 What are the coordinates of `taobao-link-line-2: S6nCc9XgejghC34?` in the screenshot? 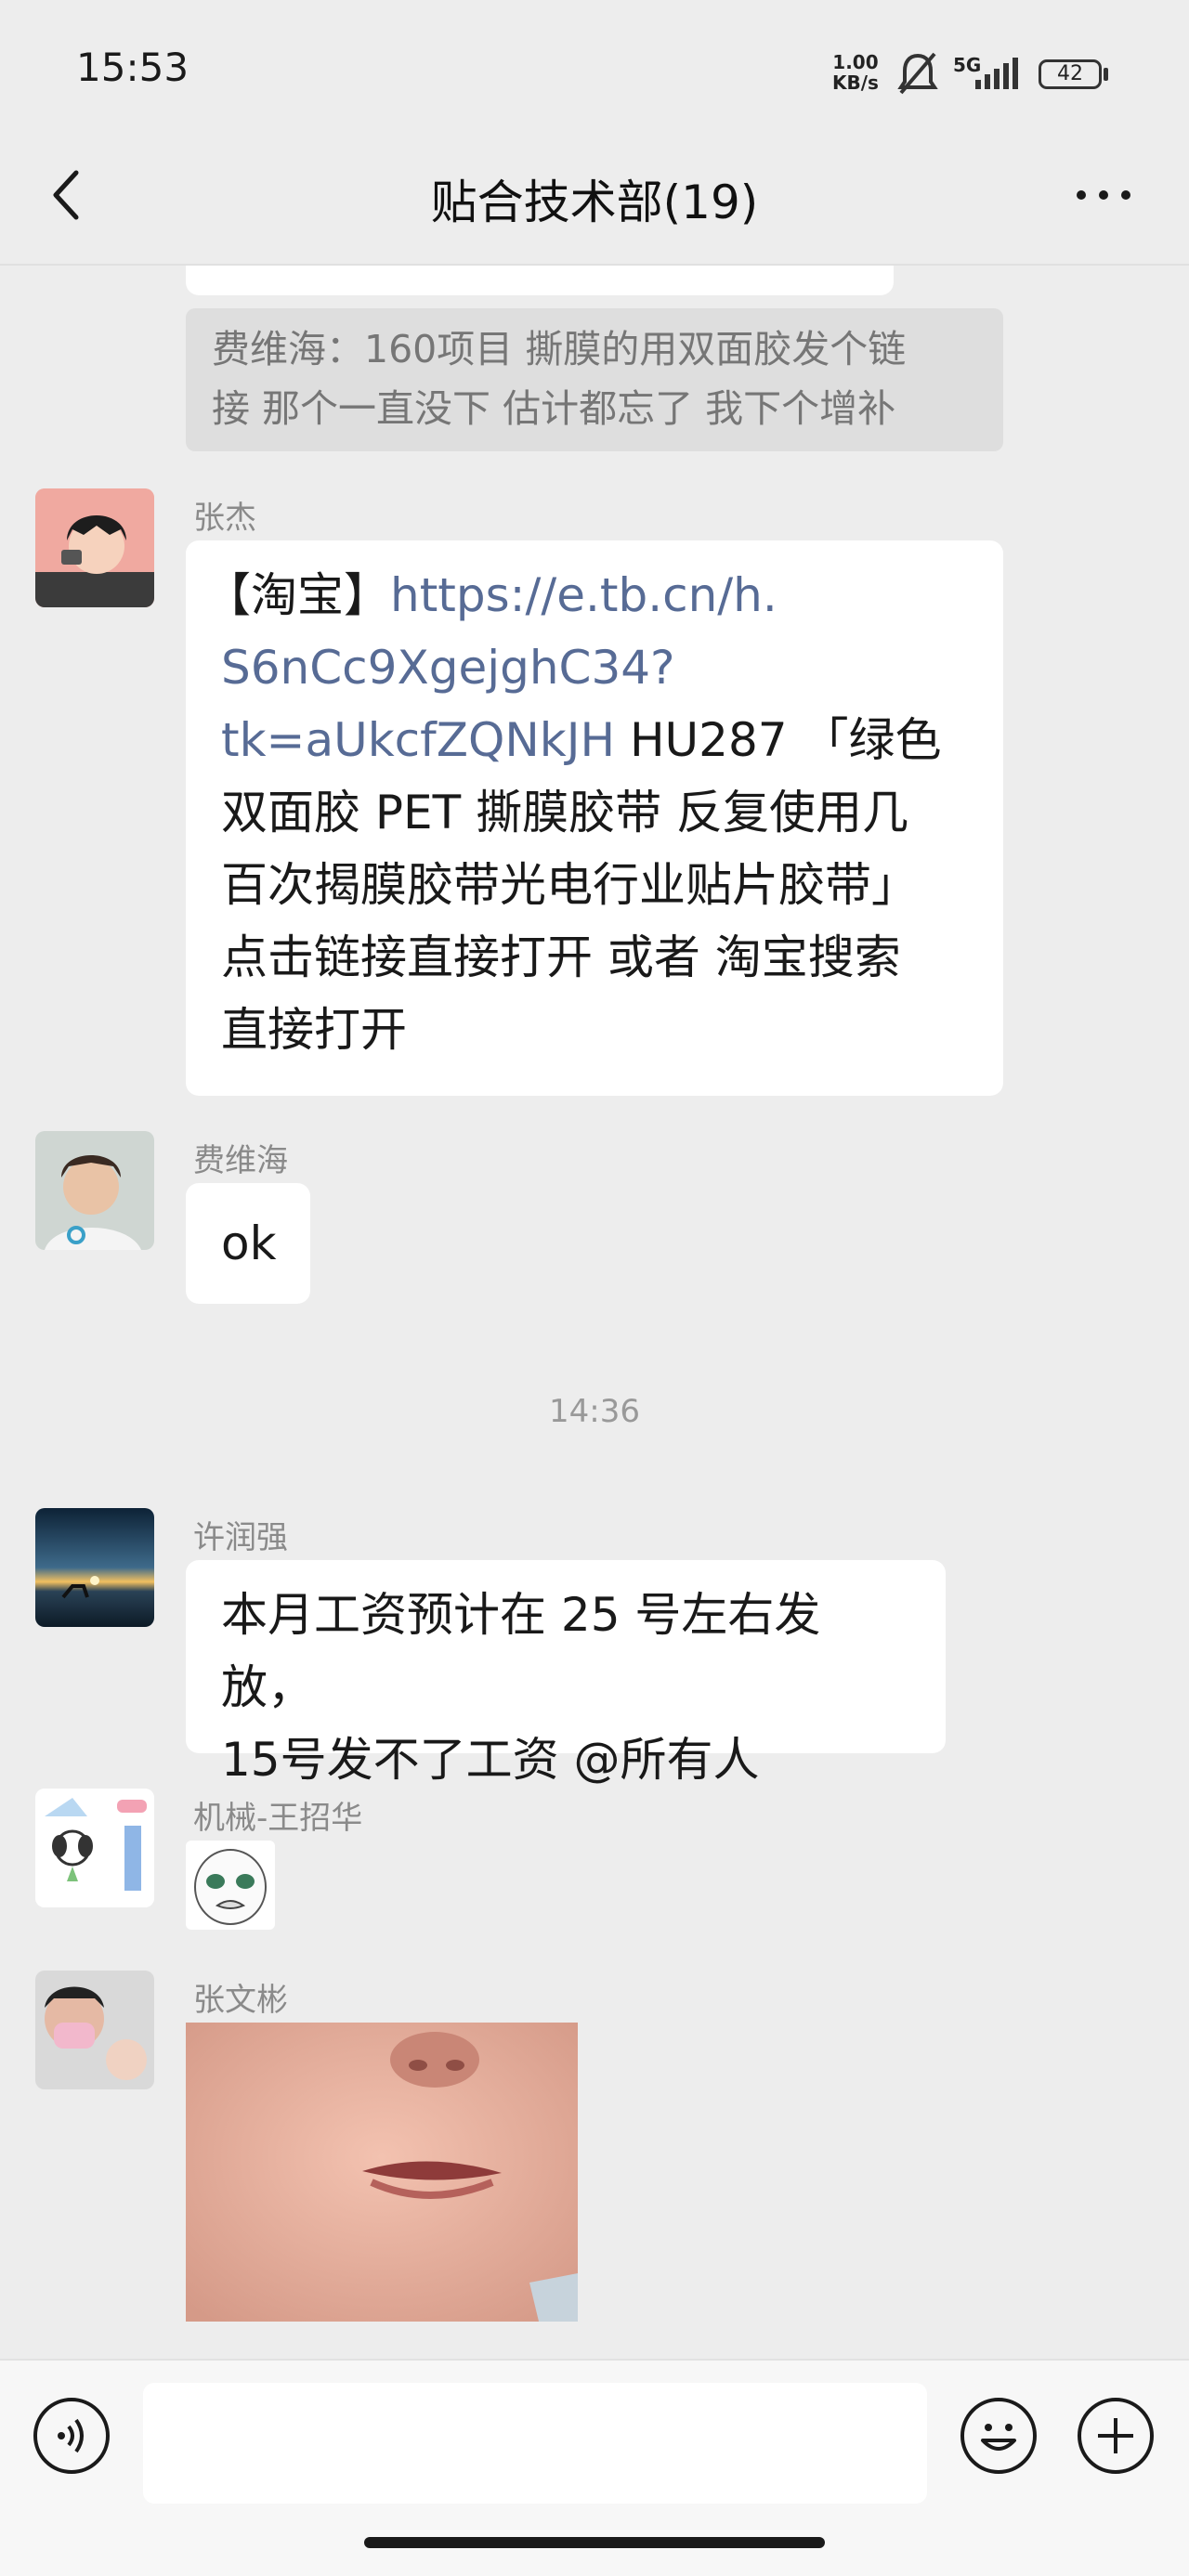 It's located at (594, 667).